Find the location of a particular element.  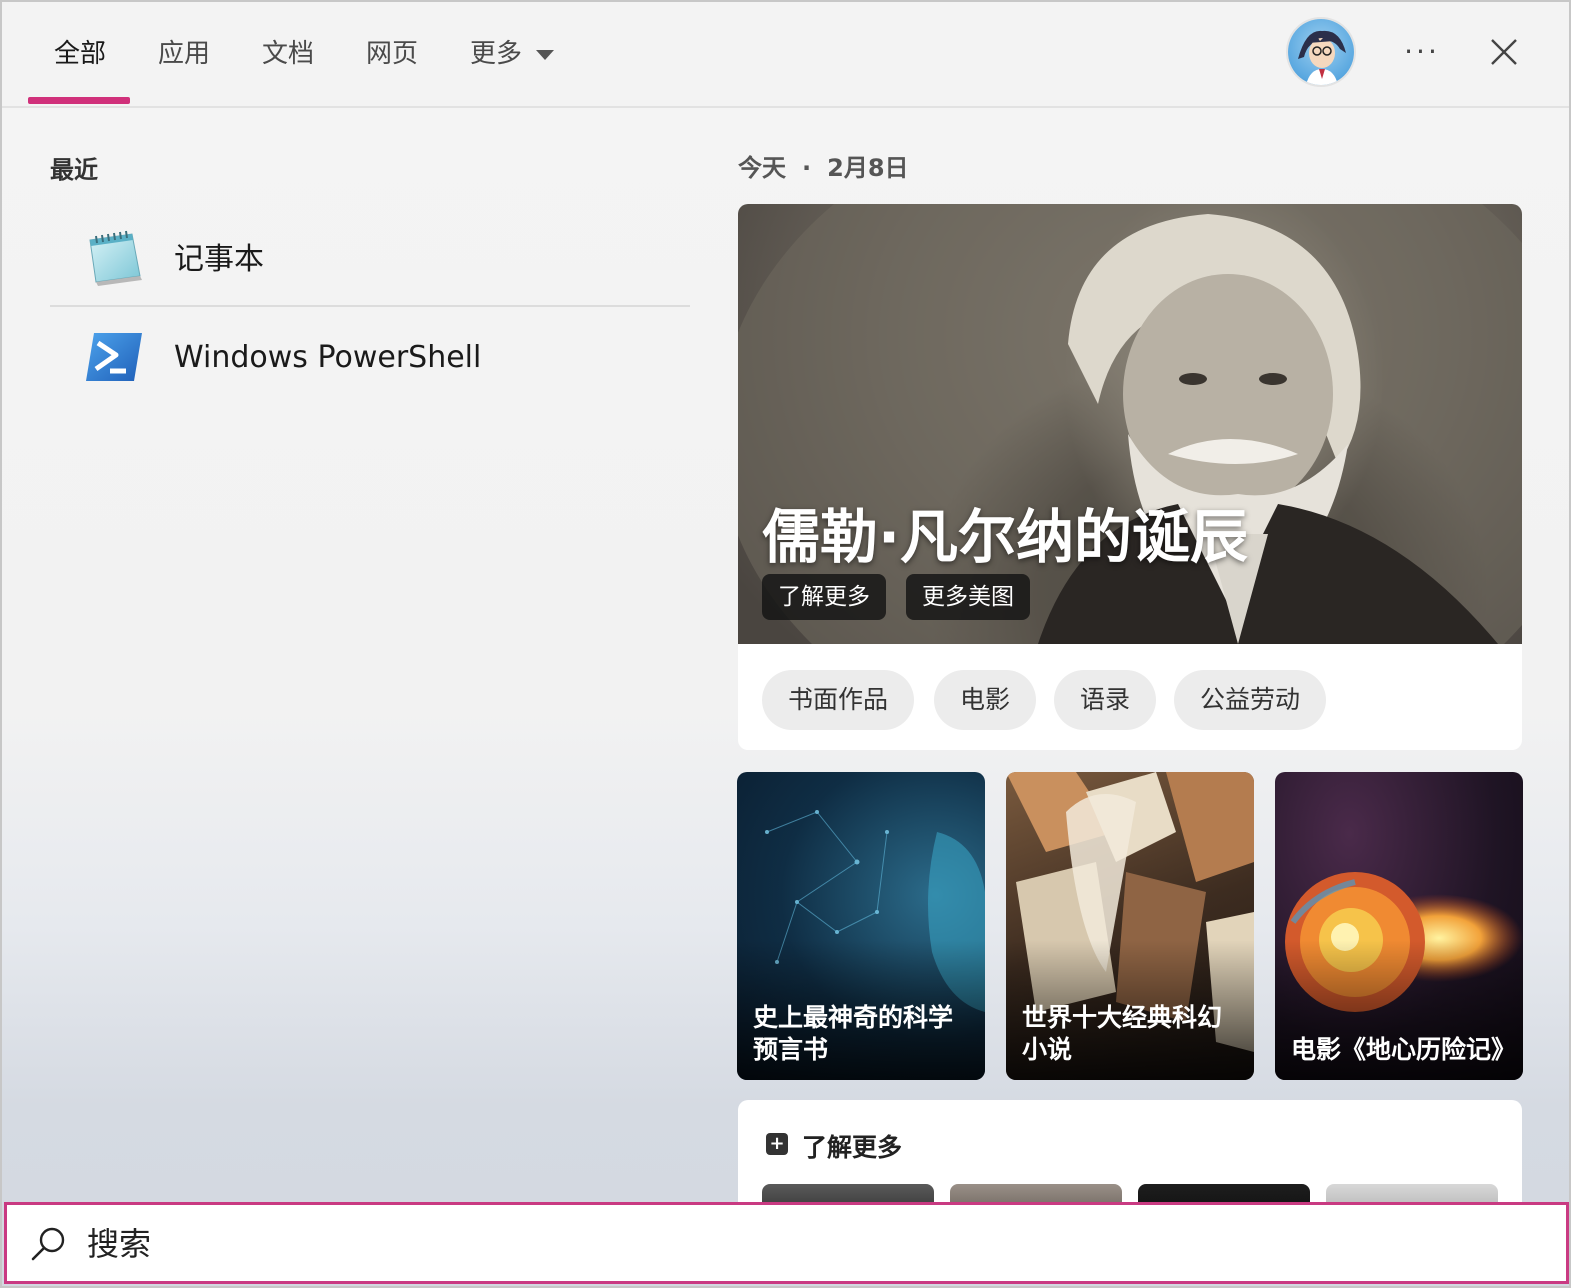

close-button is located at coordinates (1504, 52).